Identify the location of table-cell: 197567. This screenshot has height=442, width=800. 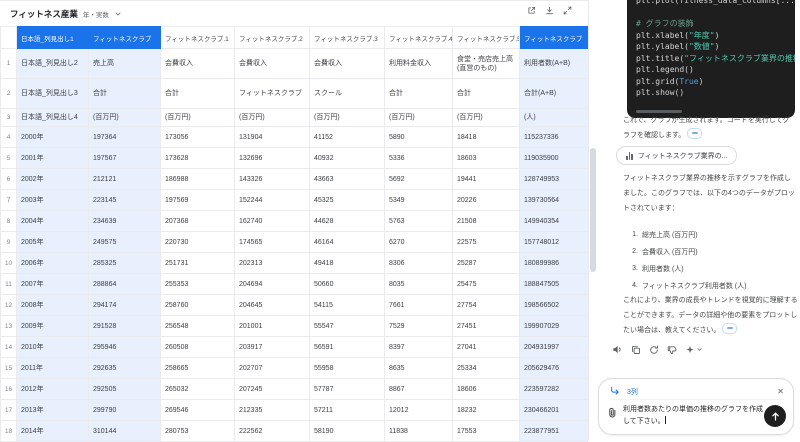
(124, 158).